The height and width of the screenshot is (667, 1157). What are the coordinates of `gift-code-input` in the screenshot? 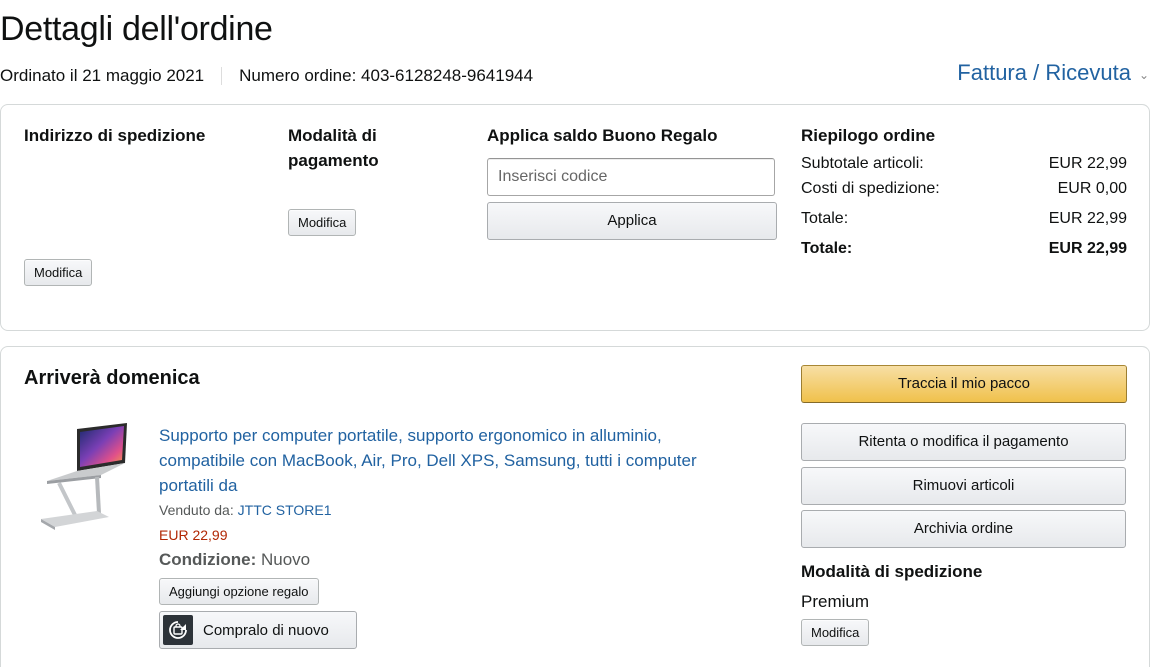 It's located at (631, 177).